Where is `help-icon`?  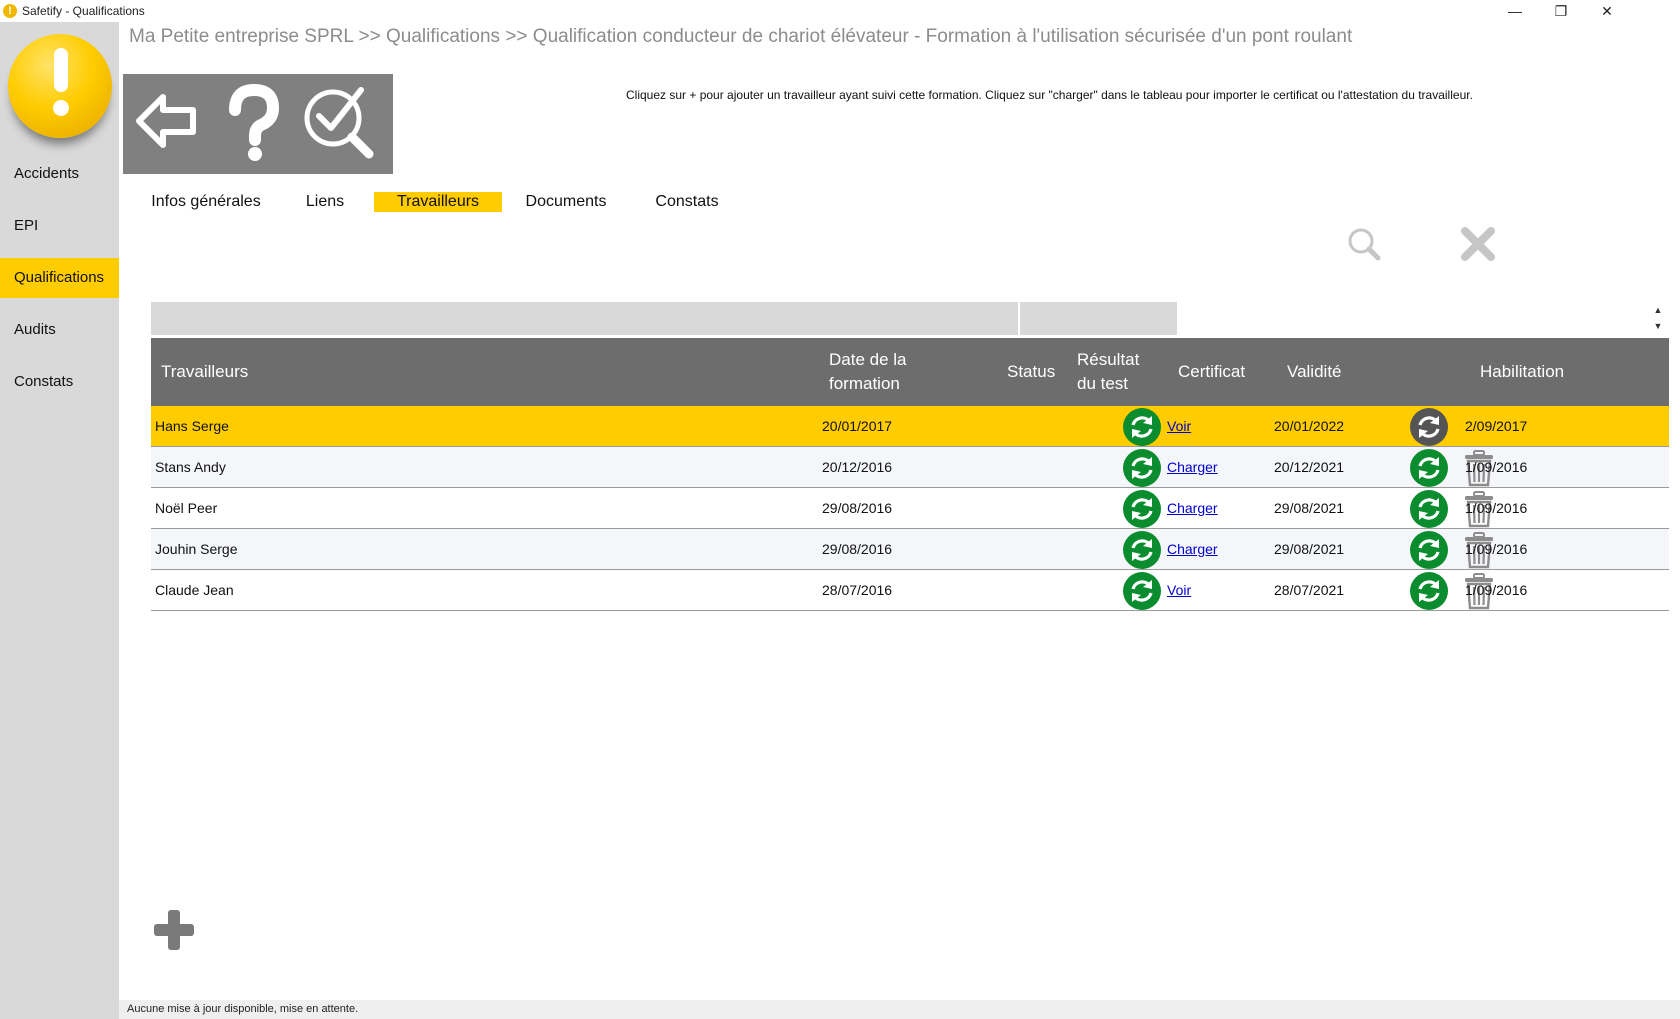 help-icon is located at coordinates (254, 122).